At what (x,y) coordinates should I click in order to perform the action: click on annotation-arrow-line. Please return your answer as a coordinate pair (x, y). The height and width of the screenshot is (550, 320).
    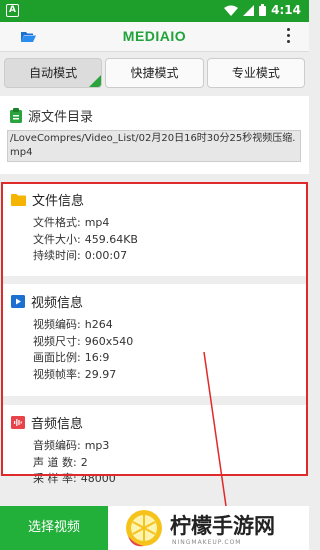
    Looking at the image, I should click on (215, 429).